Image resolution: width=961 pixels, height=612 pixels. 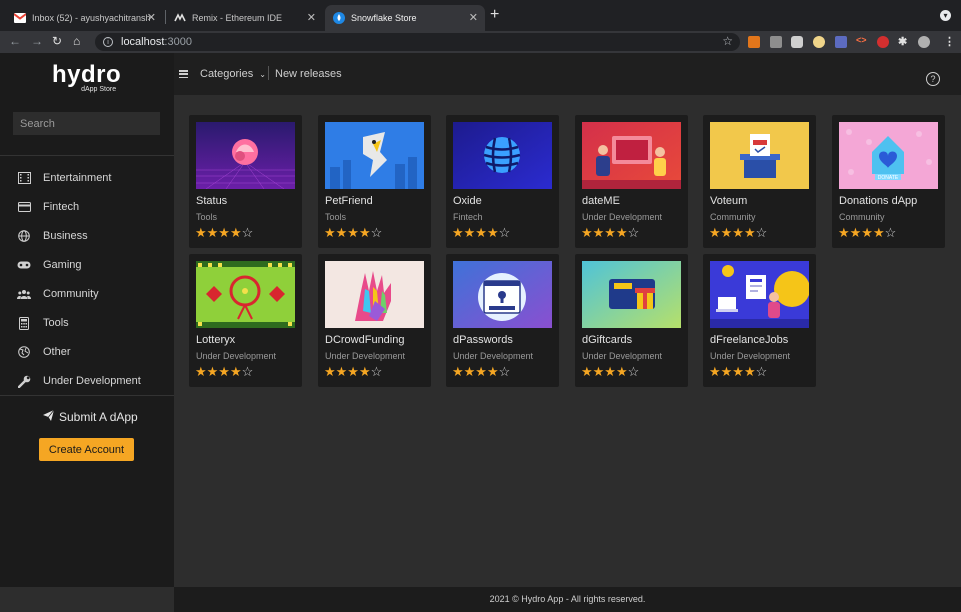 I want to click on app-card-voteum: Voteum Community ★★★★☆, so click(x=759, y=181).